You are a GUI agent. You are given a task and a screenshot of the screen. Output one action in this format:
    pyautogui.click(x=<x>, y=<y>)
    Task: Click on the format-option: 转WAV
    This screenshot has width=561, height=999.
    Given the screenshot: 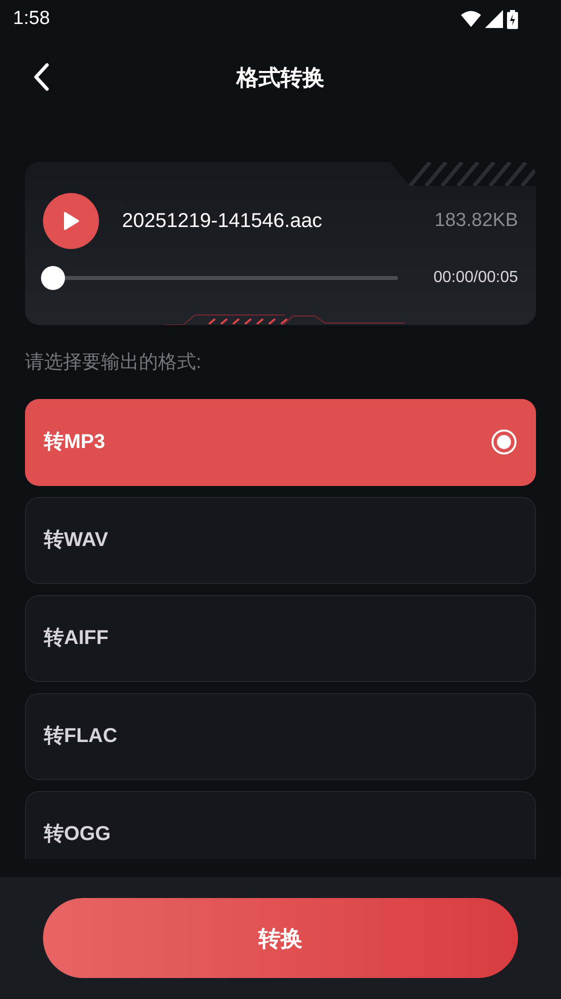 What is the action you would take?
    pyautogui.click(x=280, y=540)
    